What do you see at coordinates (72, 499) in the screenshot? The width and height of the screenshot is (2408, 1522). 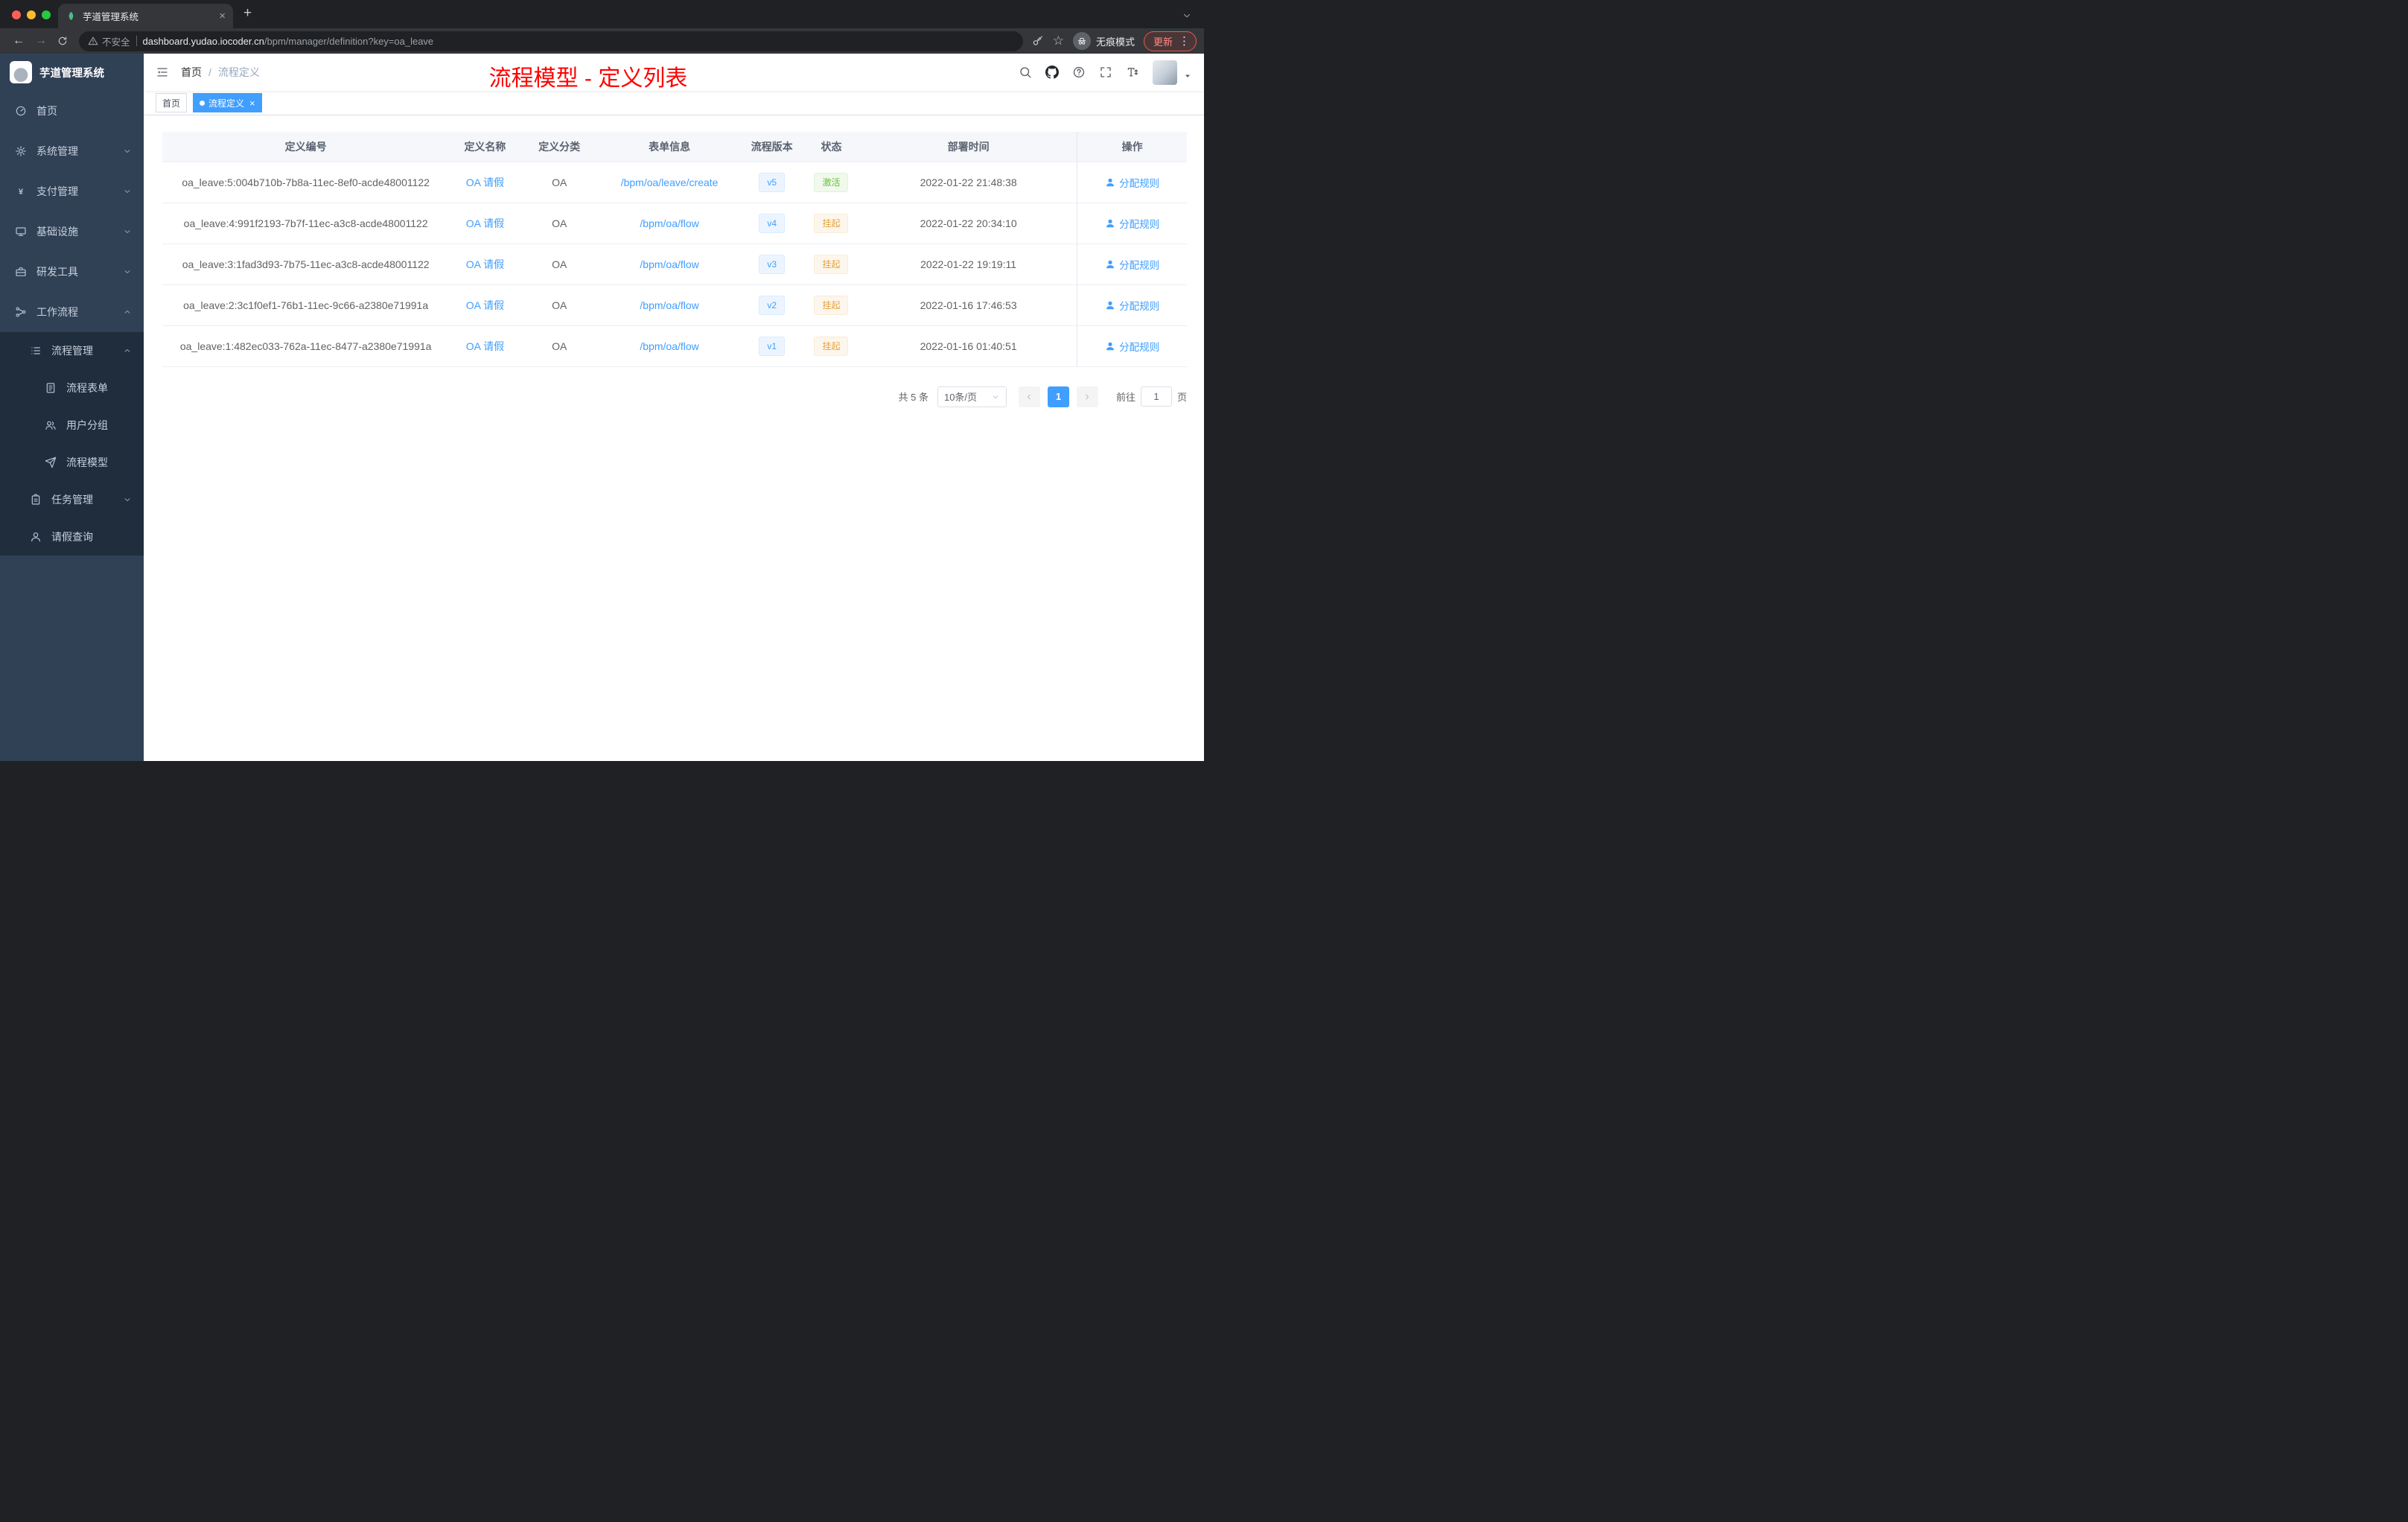 I see `sidebar-item-task-management: 任务管理` at bounding box center [72, 499].